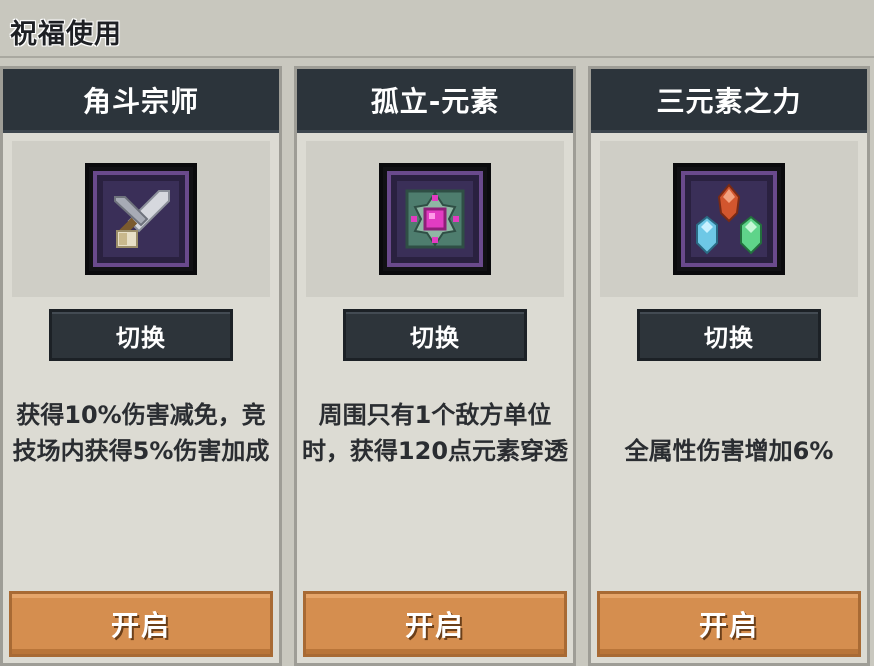 This screenshot has height=666, width=874. I want to click on card-header: 角斗宗师, so click(141, 101).